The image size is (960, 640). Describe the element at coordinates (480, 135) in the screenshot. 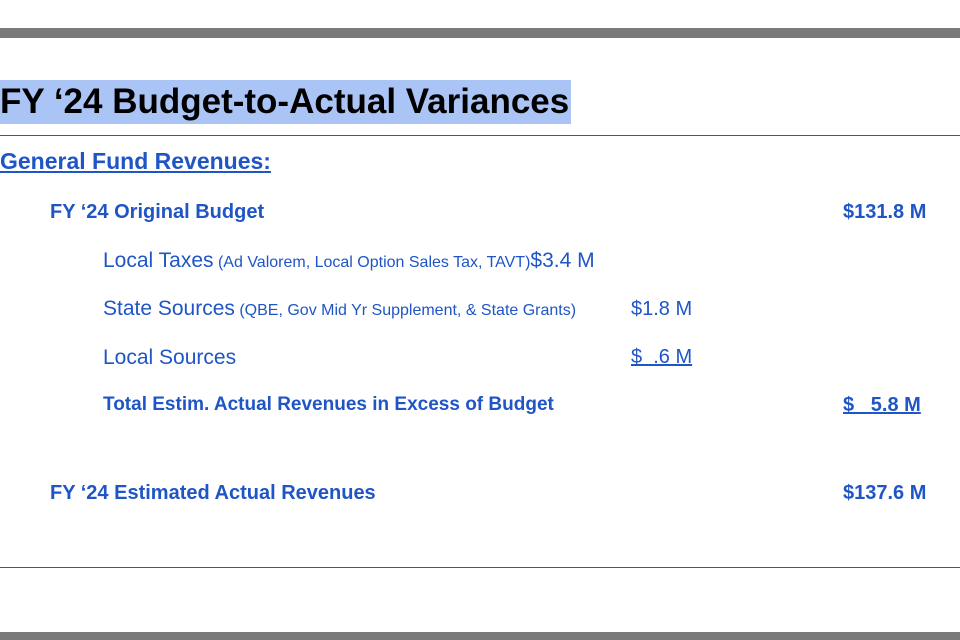

I see `divider-top` at that location.